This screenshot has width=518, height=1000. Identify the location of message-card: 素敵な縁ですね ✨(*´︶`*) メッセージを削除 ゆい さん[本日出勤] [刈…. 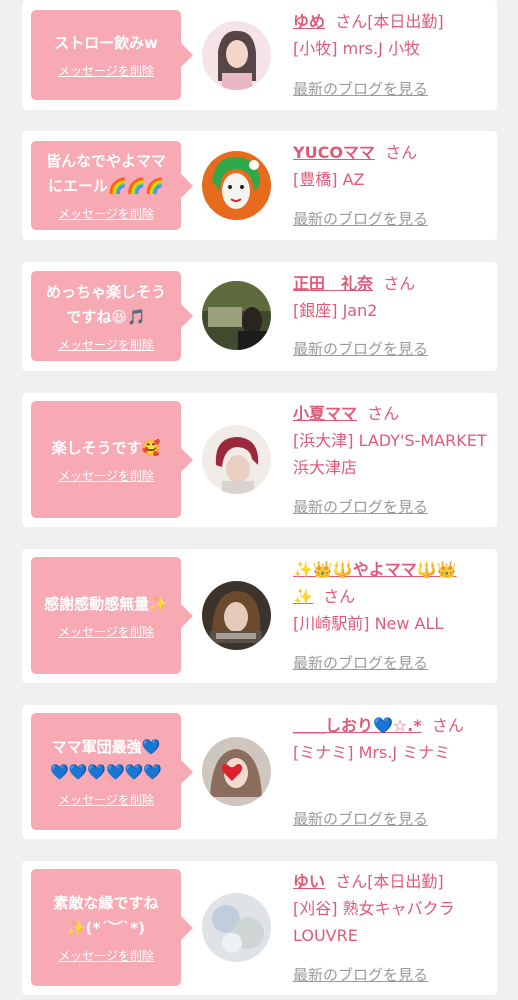
(259, 928).